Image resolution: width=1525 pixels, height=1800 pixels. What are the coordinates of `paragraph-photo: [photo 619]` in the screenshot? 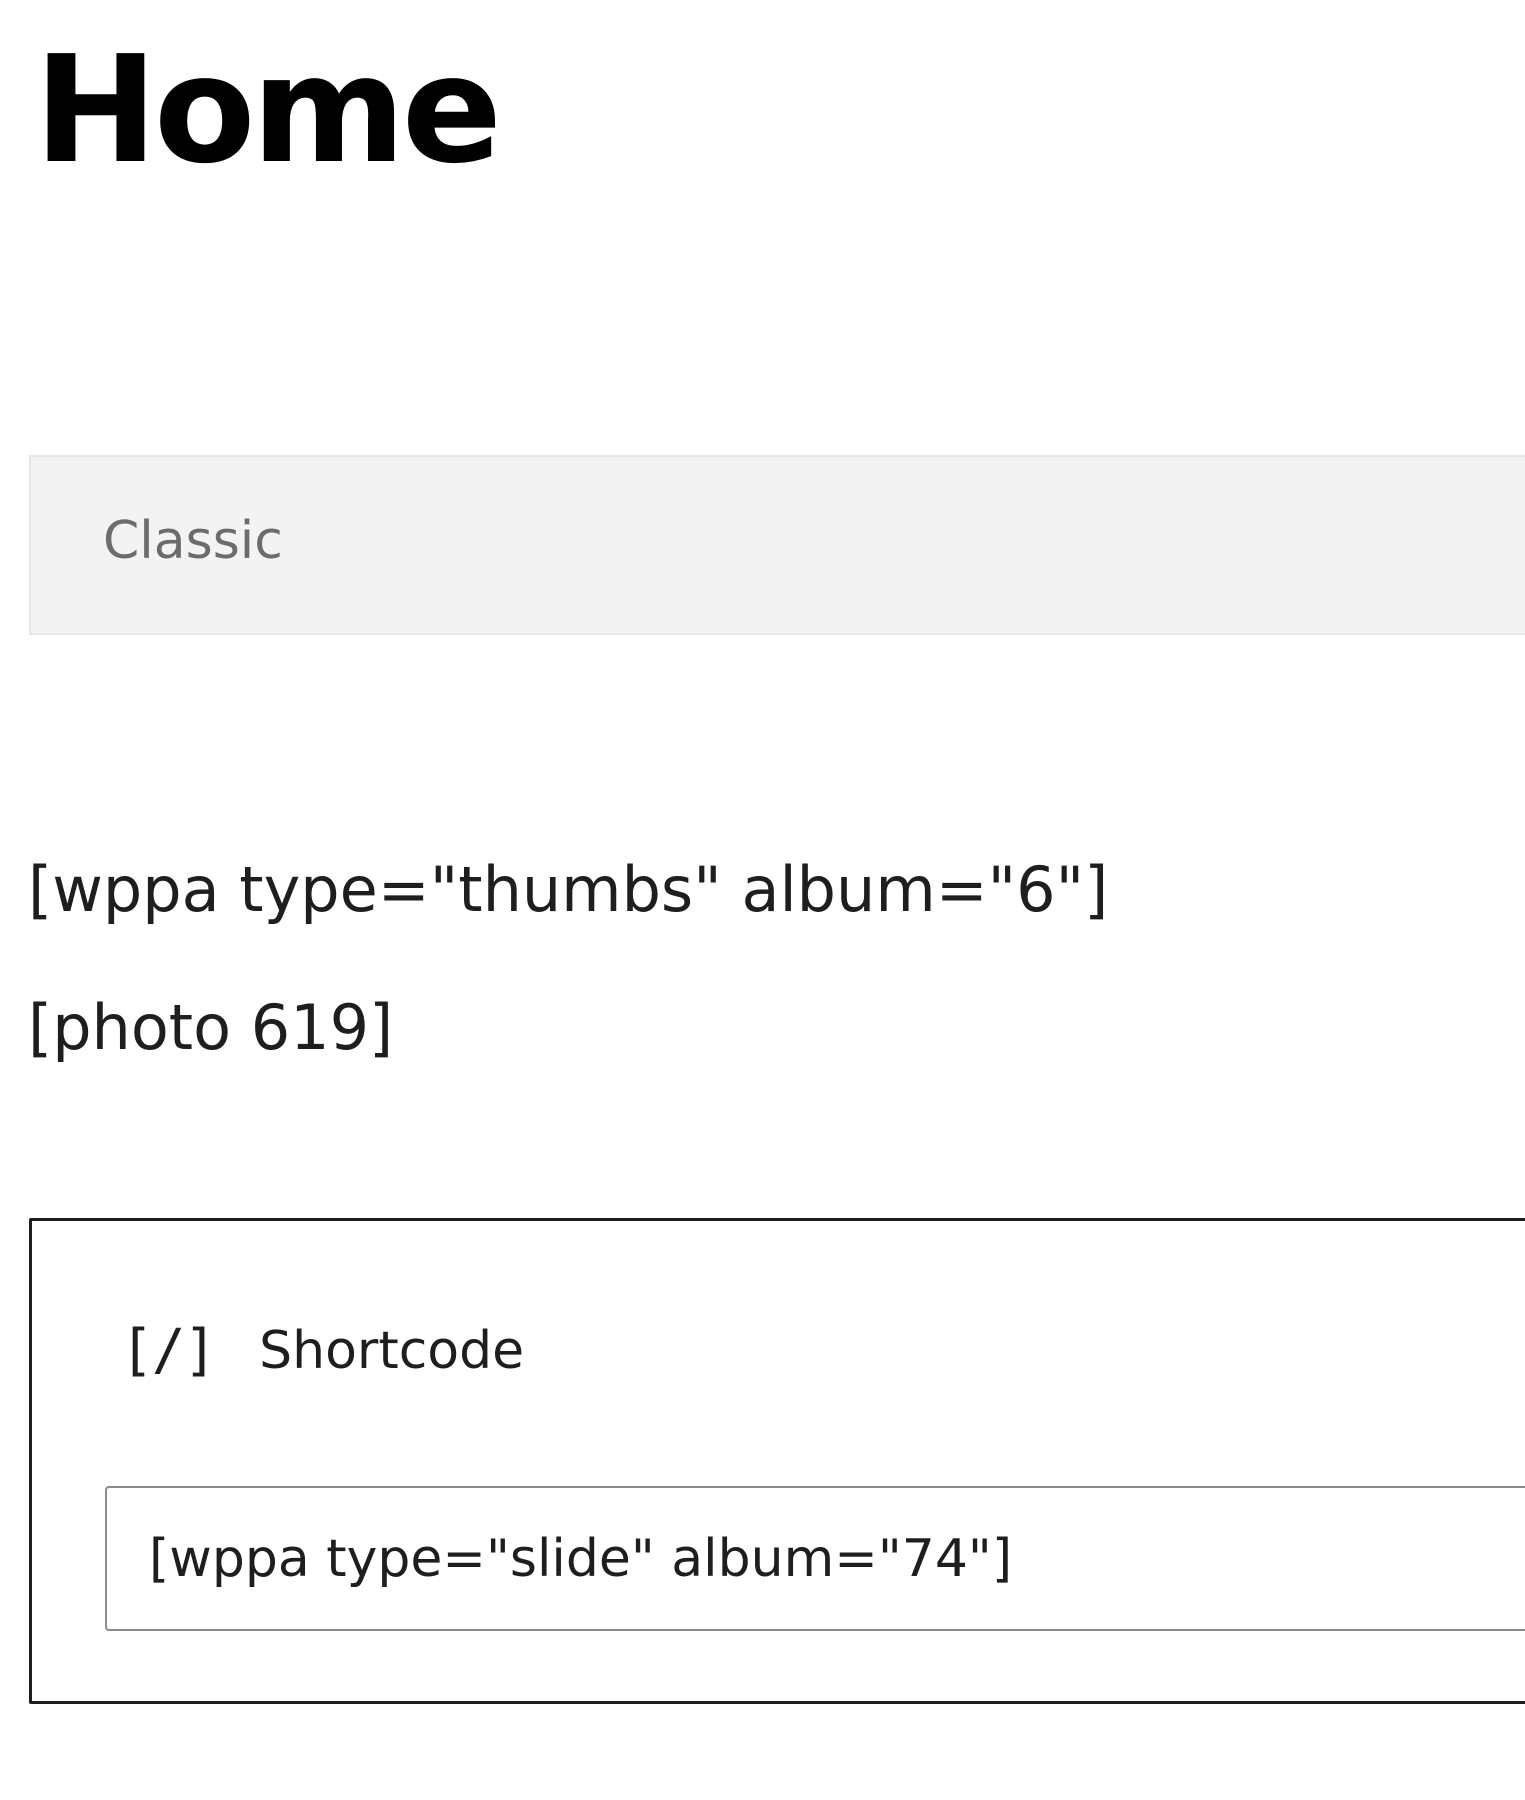 It's located at (210, 1028).